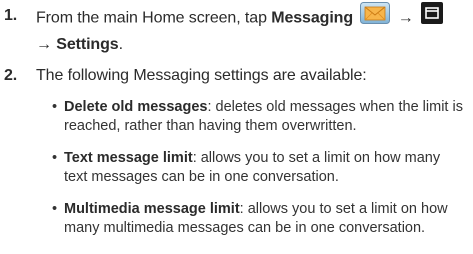 The width and height of the screenshot is (473, 254). What do you see at coordinates (128, 158) in the screenshot?
I see `bullet-term: Text message limit` at bounding box center [128, 158].